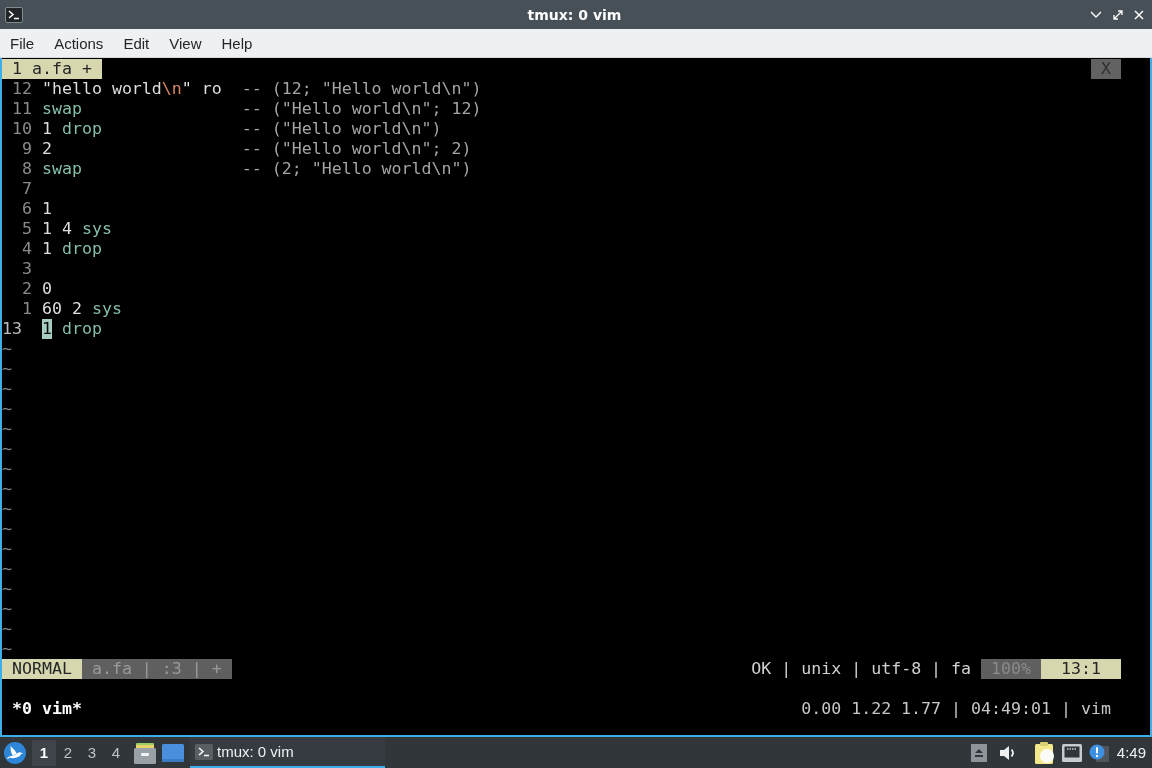  What do you see at coordinates (101, 89) in the screenshot?
I see `code-token: "hello world` at bounding box center [101, 89].